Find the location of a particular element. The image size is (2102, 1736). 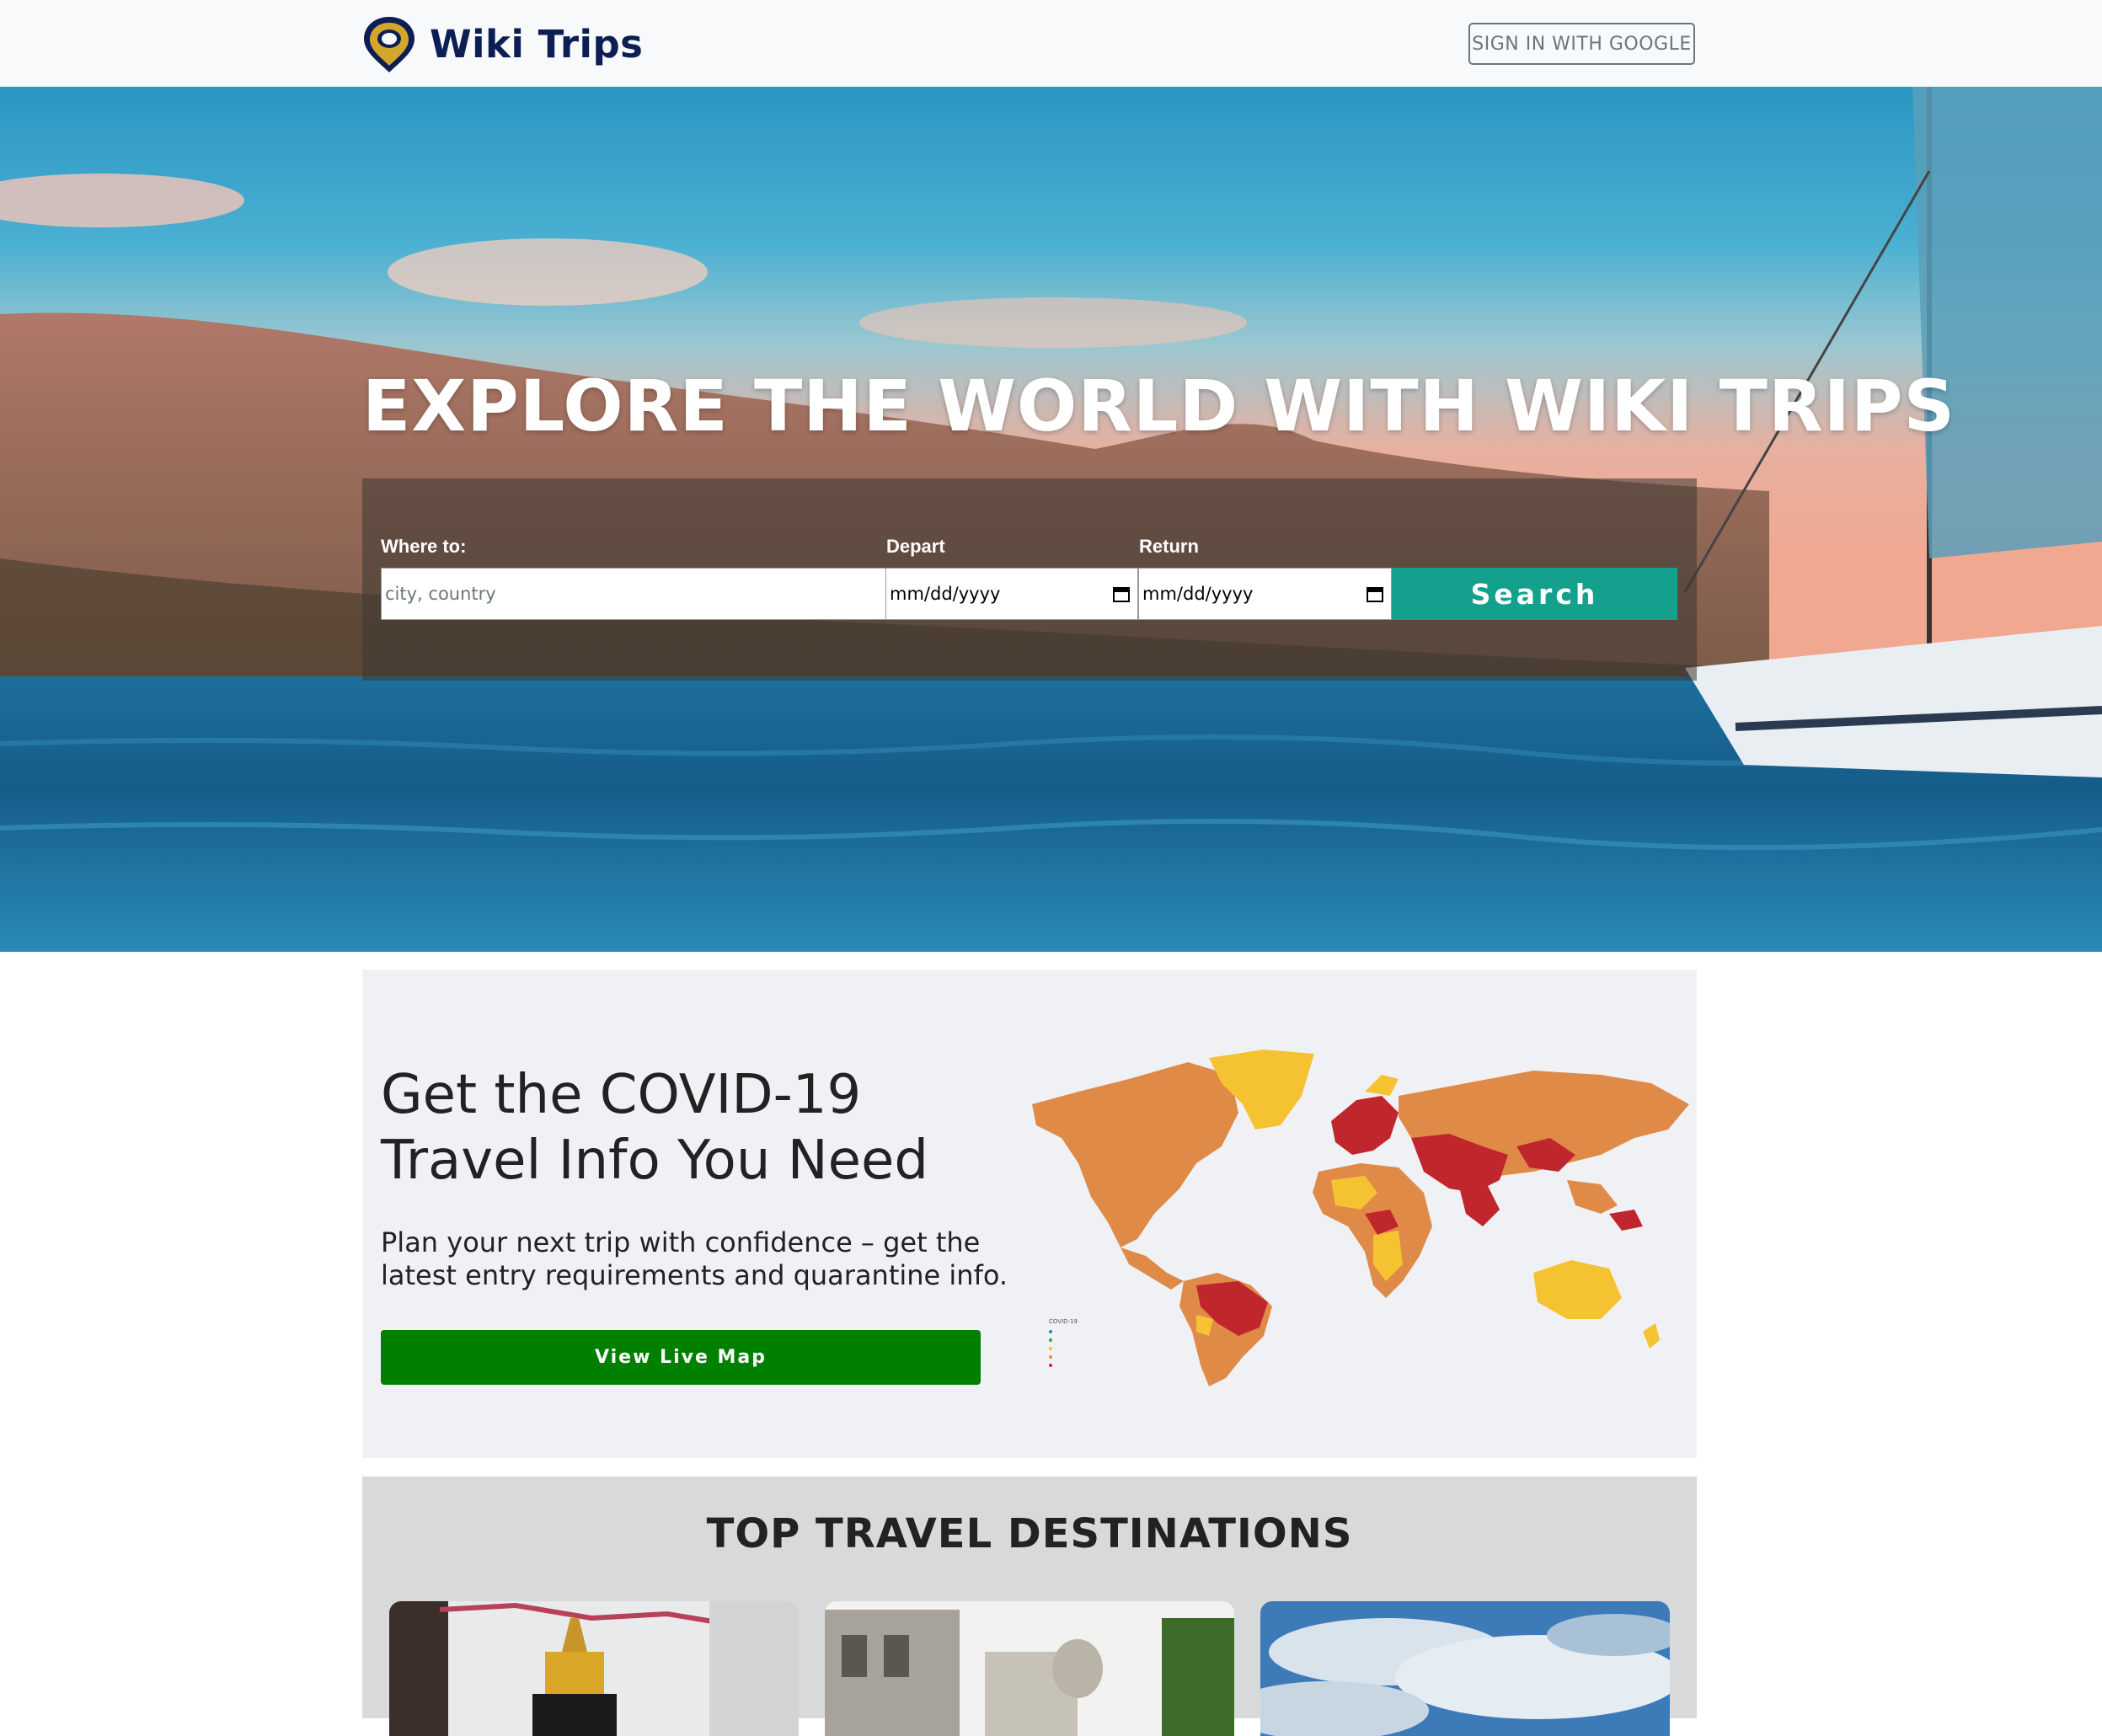

search-button: Search is located at coordinates (1534, 594).